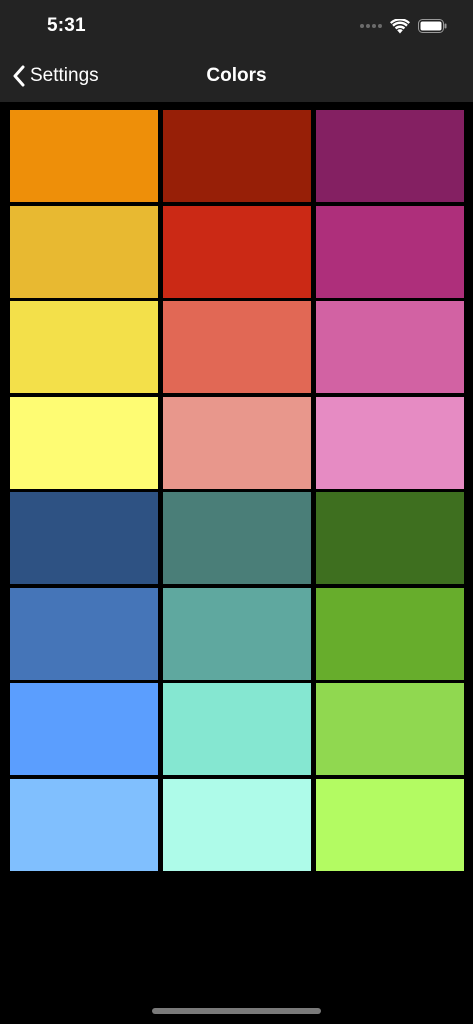 Image resolution: width=473 pixels, height=1024 pixels. Describe the element at coordinates (236, 1011) in the screenshot. I see `home-indicator` at that location.